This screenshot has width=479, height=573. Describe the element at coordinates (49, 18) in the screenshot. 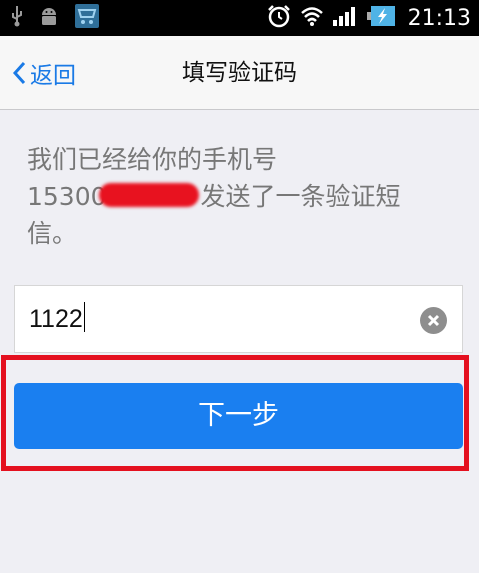

I see `android-debug-icon` at that location.